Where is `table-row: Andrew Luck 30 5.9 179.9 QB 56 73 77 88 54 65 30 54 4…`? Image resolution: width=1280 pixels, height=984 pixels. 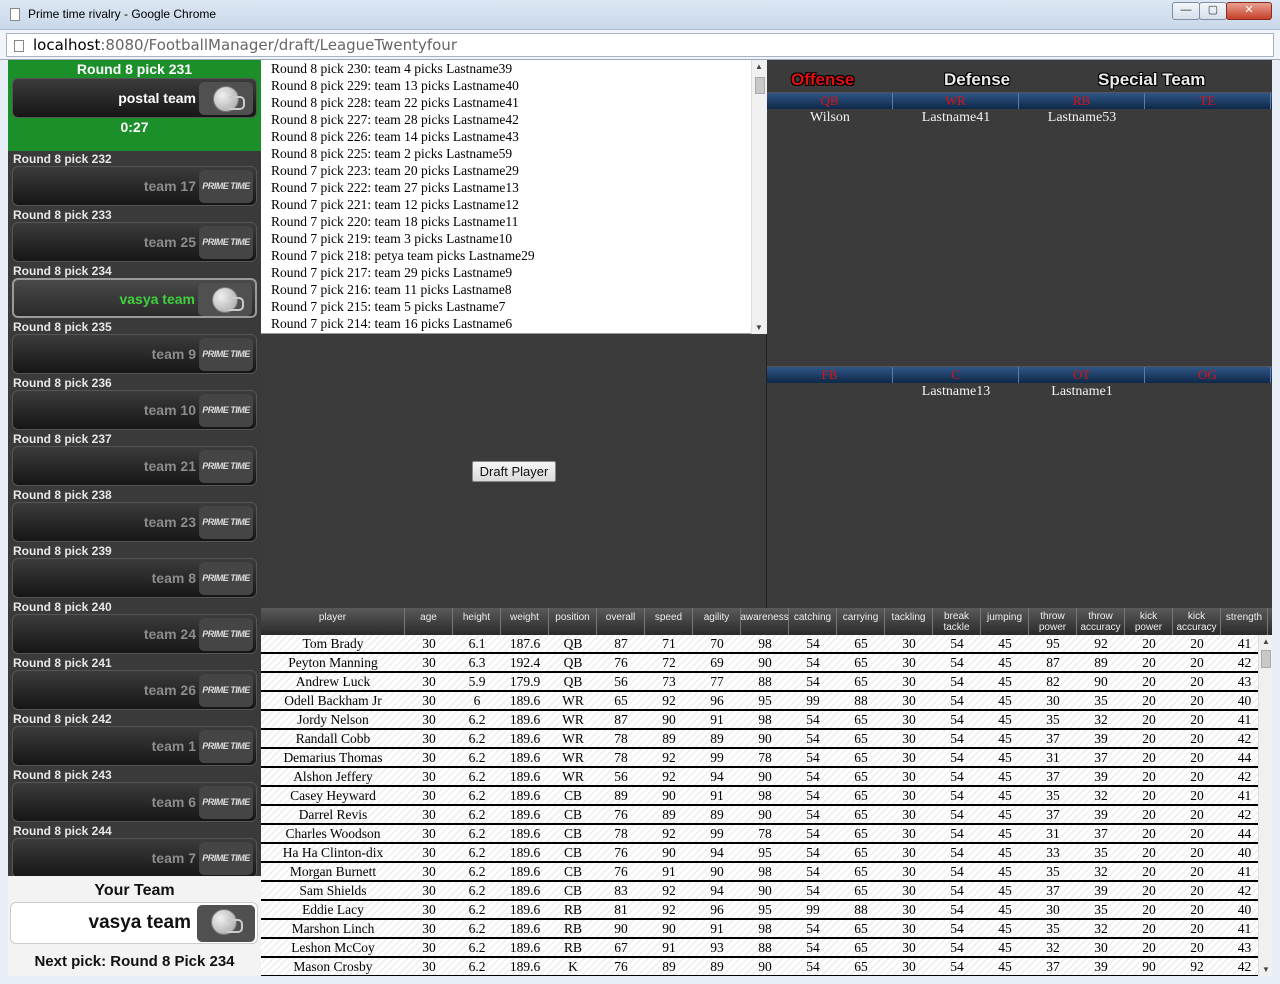 table-row: Andrew Luck 30 5.9 179.9 QB 56 73 77 88 54 65 30 54 4… is located at coordinates (759, 682).